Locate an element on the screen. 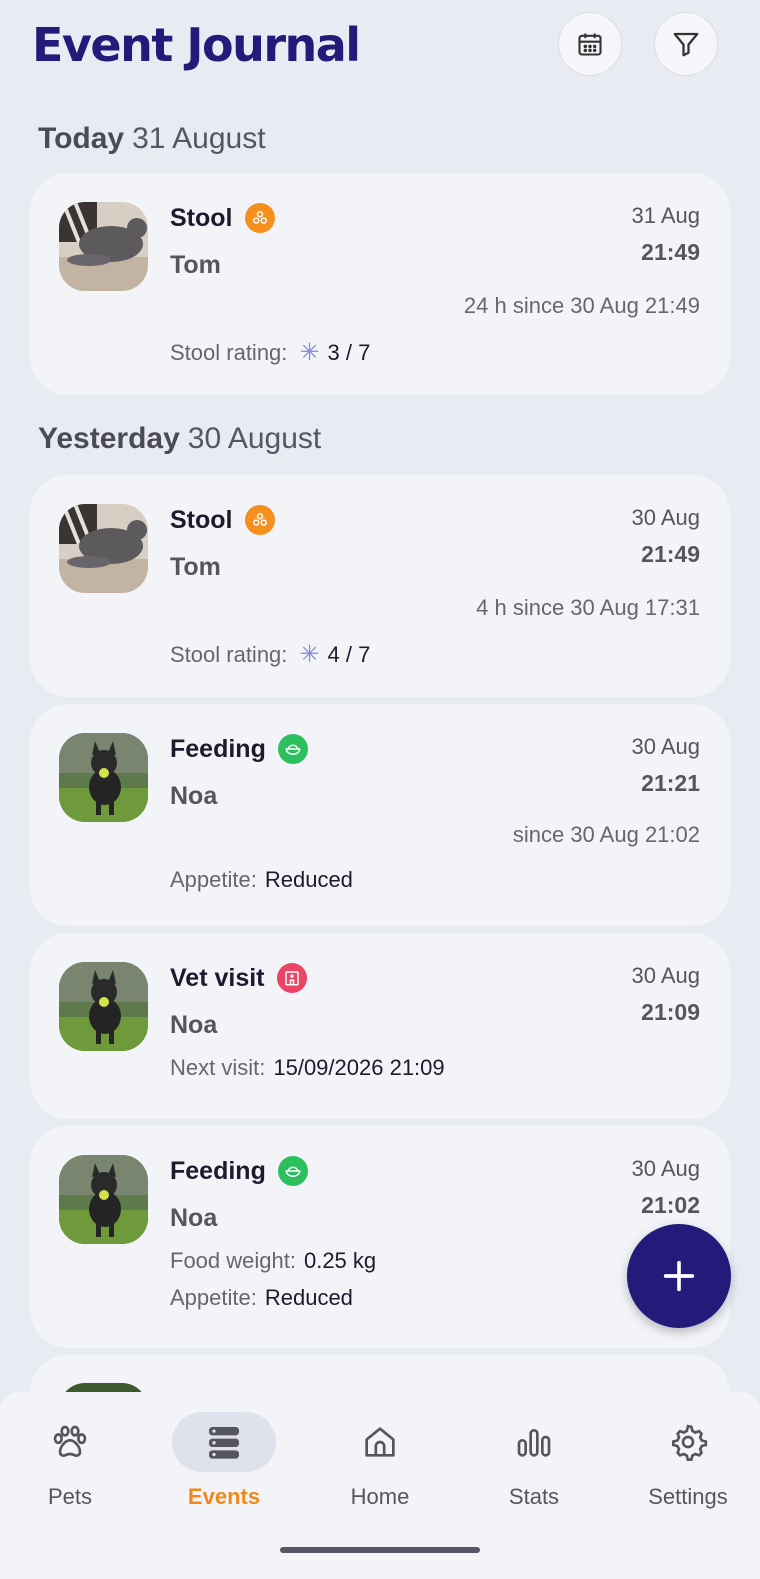  section-date: 30 August is located at coordinates (254, 438).